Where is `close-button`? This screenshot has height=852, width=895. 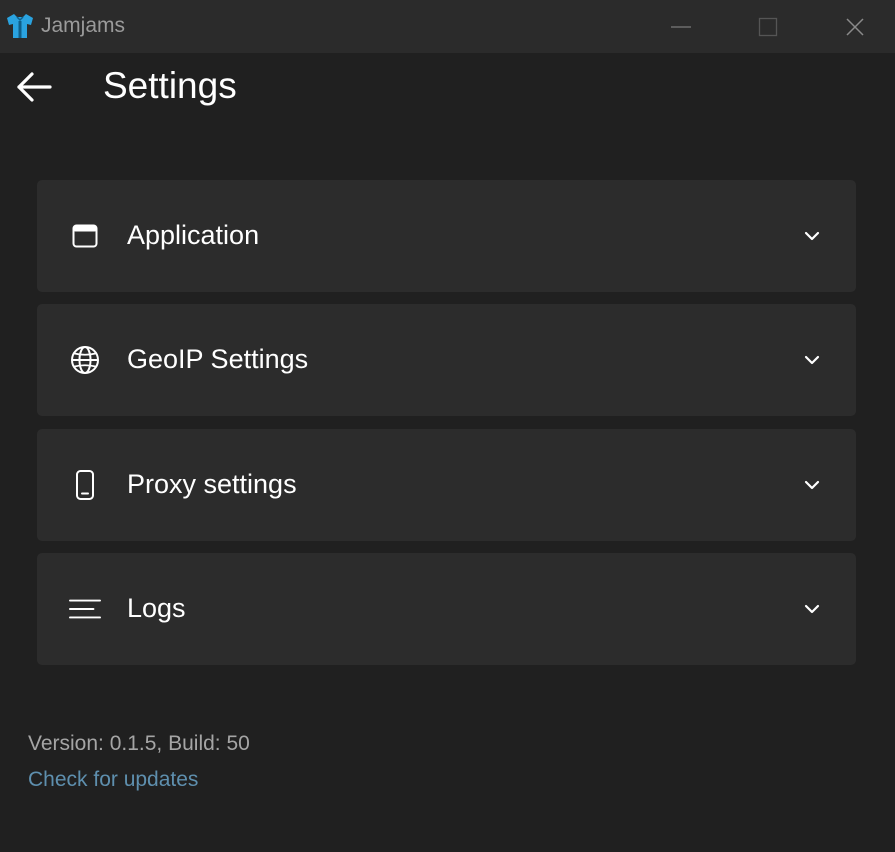 close-button is located at coordinates (853, 26).